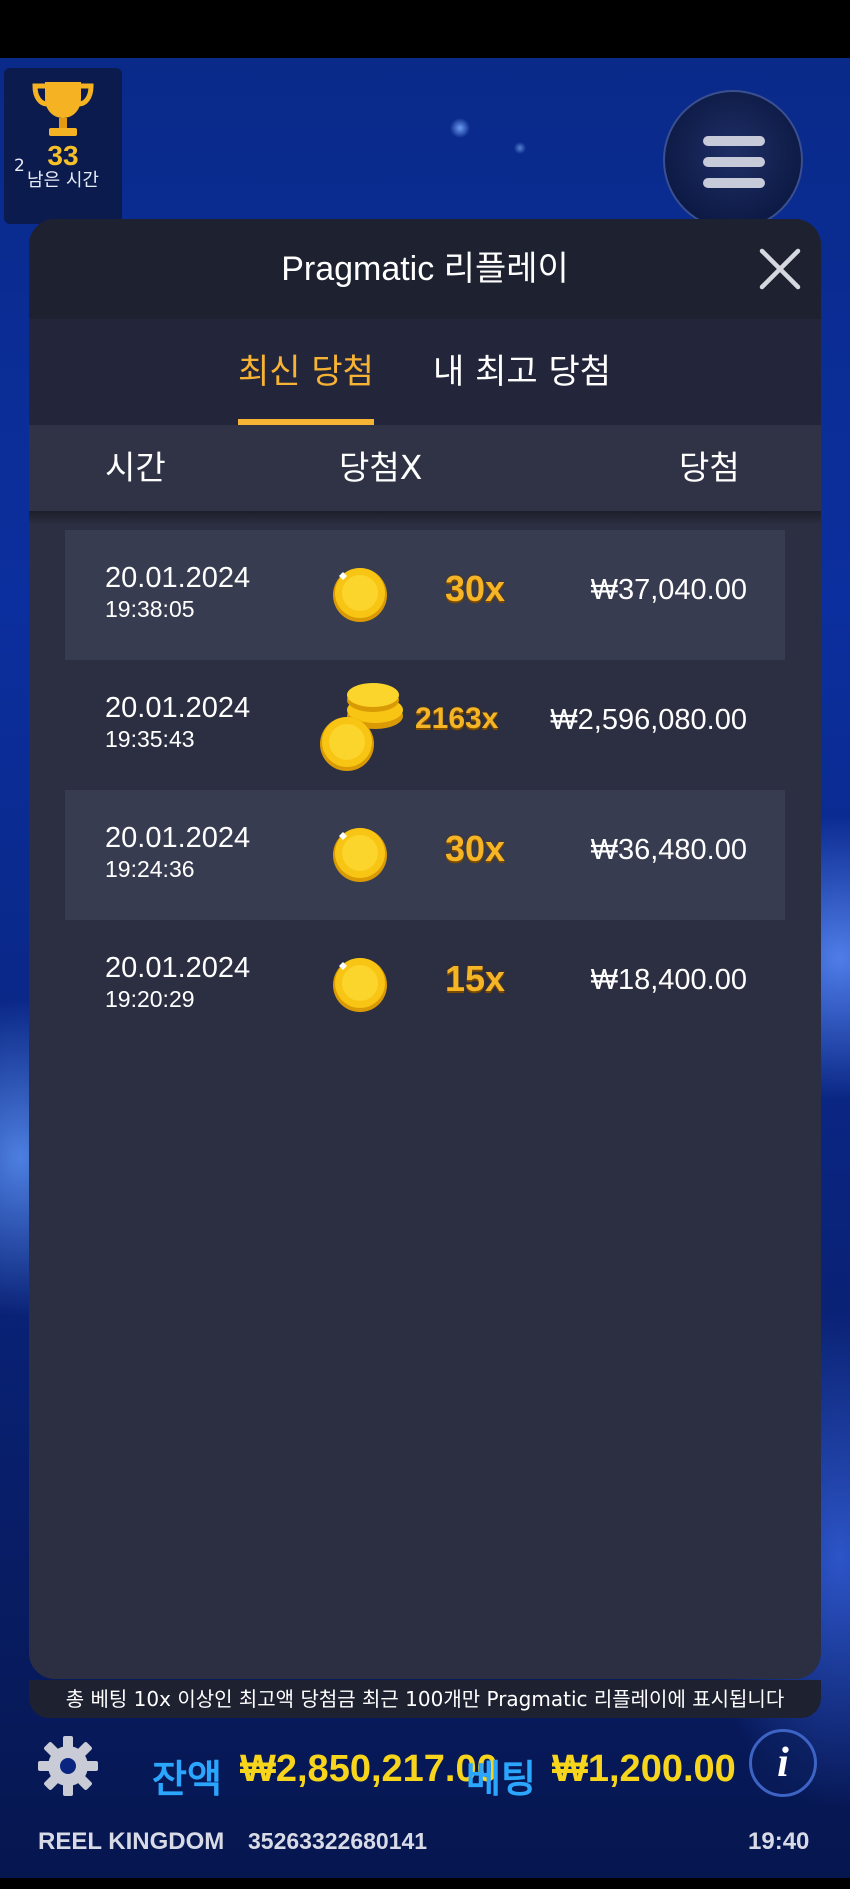  Describe the element at coordinates (150, 609) in the screenshot. I see `row-time: 19:38:05` at that location.